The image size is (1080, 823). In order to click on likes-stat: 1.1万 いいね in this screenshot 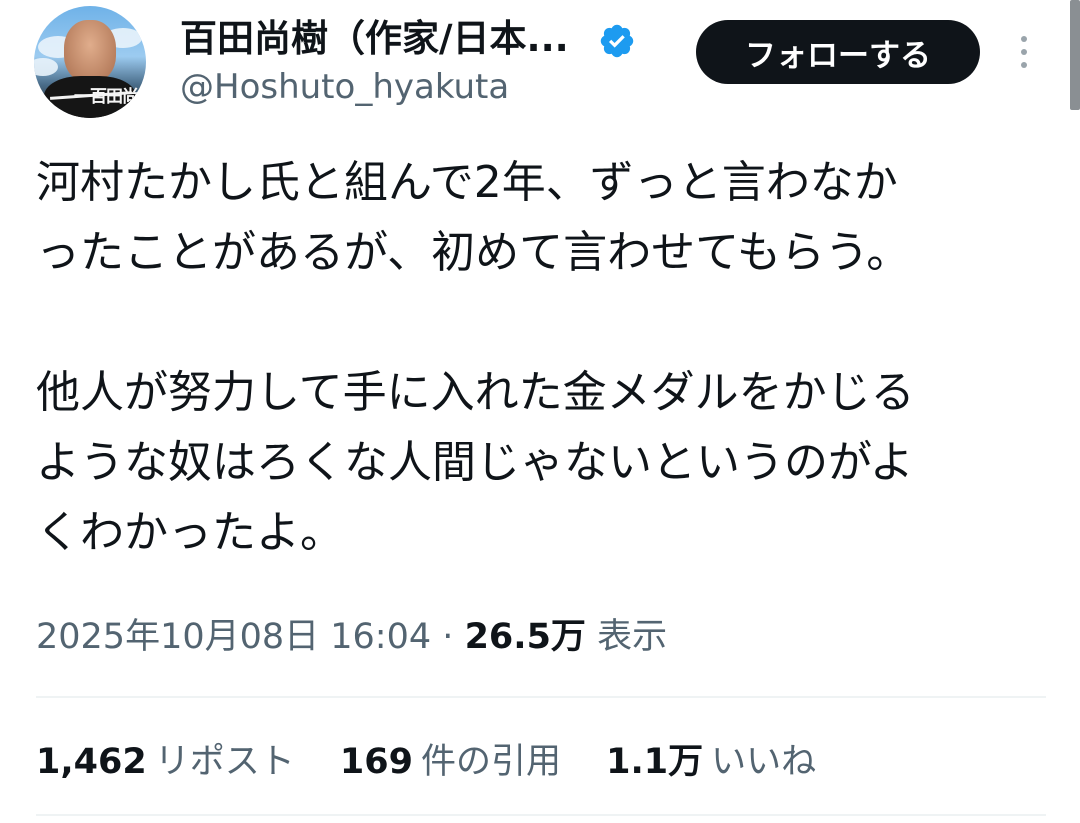, I will do `click(711, 762)`.